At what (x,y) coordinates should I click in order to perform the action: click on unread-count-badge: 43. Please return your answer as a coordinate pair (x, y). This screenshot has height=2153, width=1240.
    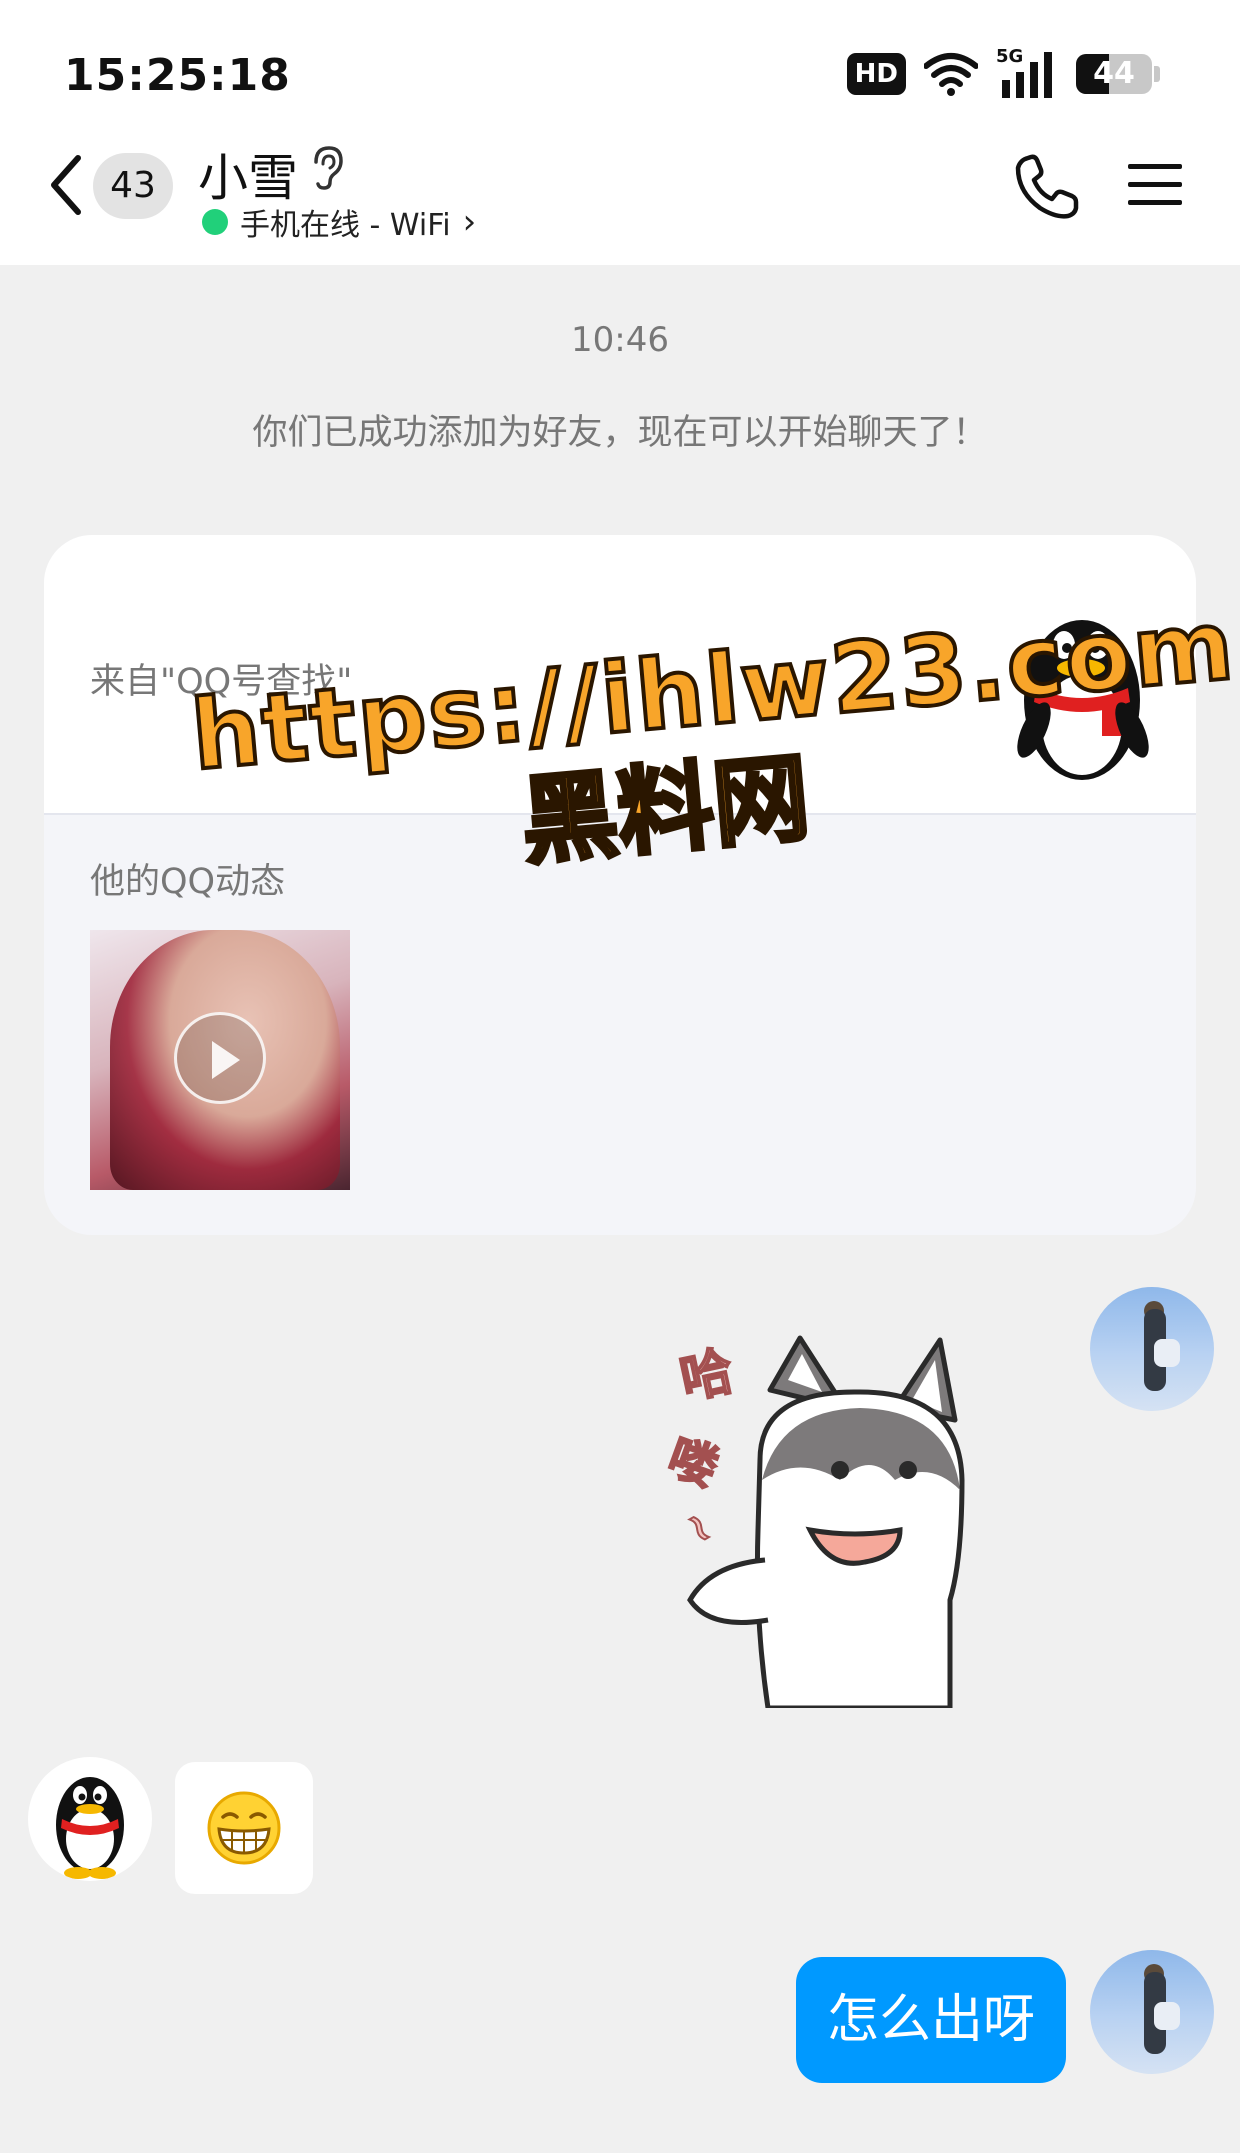
    Looking at the image, I should click on (133, 186).